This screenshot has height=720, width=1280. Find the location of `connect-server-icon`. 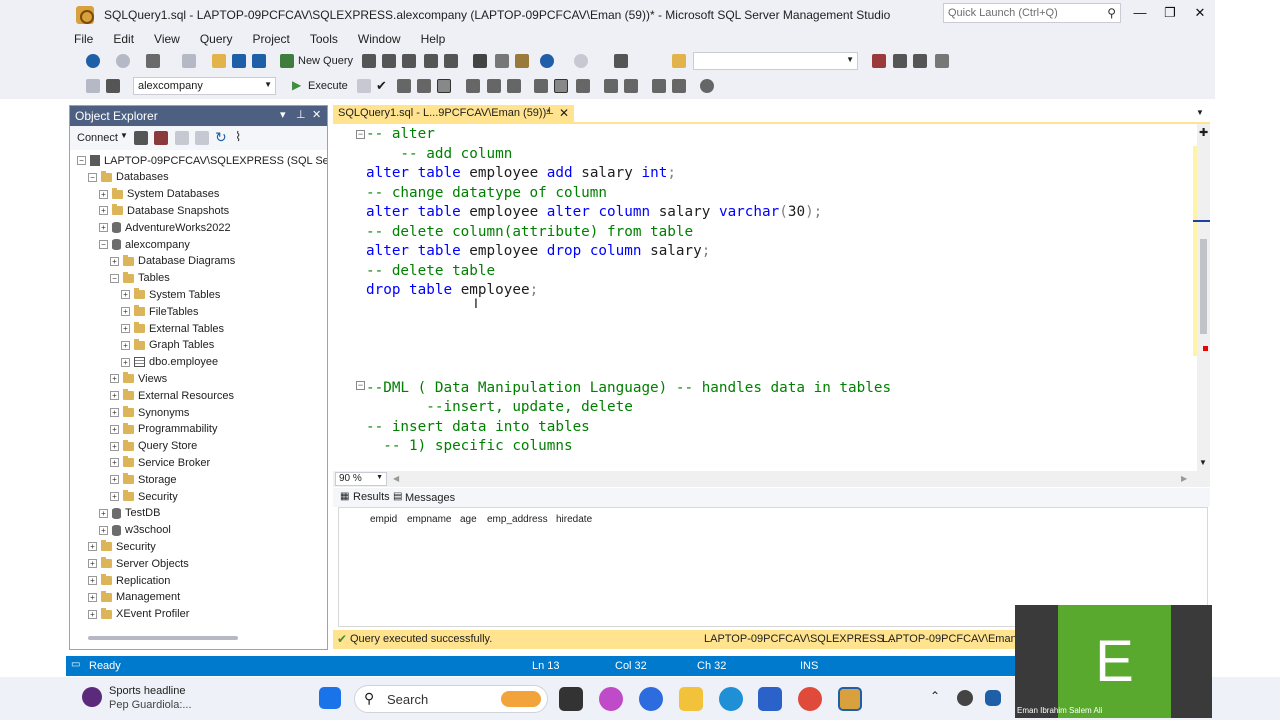

connect-server-icon is located at coordinates (141, 138).